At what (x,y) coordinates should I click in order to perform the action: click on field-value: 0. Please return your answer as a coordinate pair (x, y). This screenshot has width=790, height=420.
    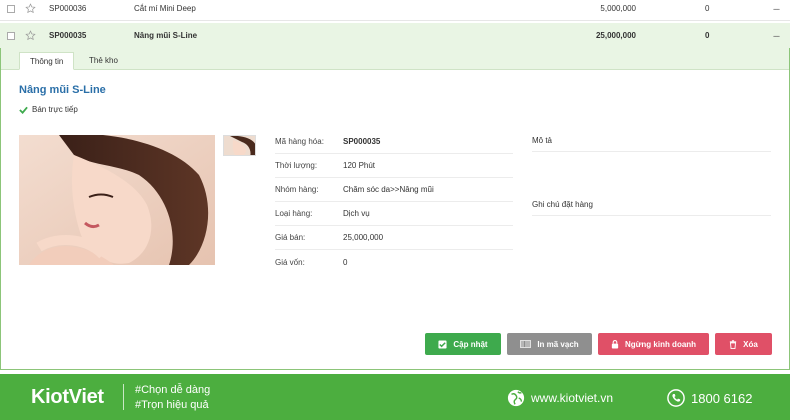
    Looking at the image, I should click on (345, 262).